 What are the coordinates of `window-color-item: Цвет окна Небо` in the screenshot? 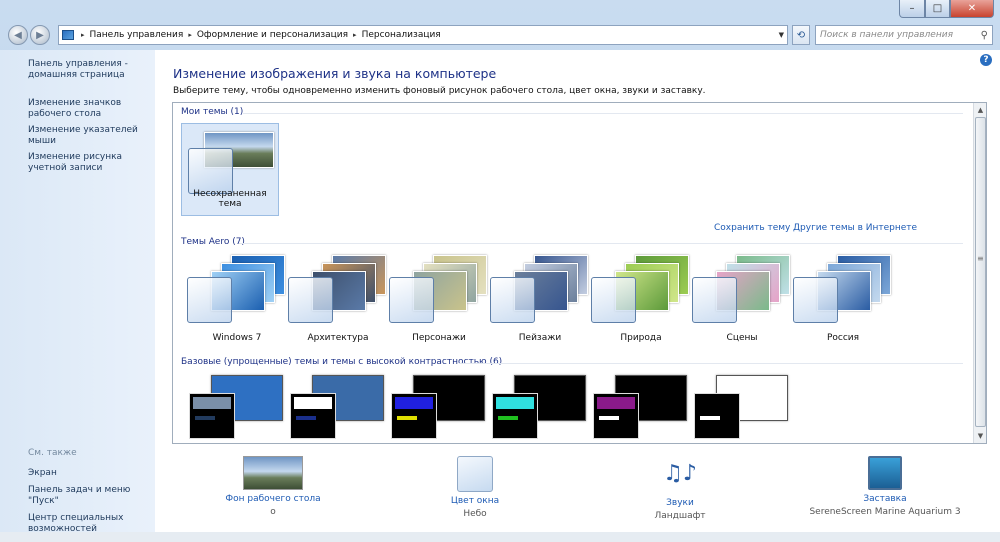 It's located at (475, 487).